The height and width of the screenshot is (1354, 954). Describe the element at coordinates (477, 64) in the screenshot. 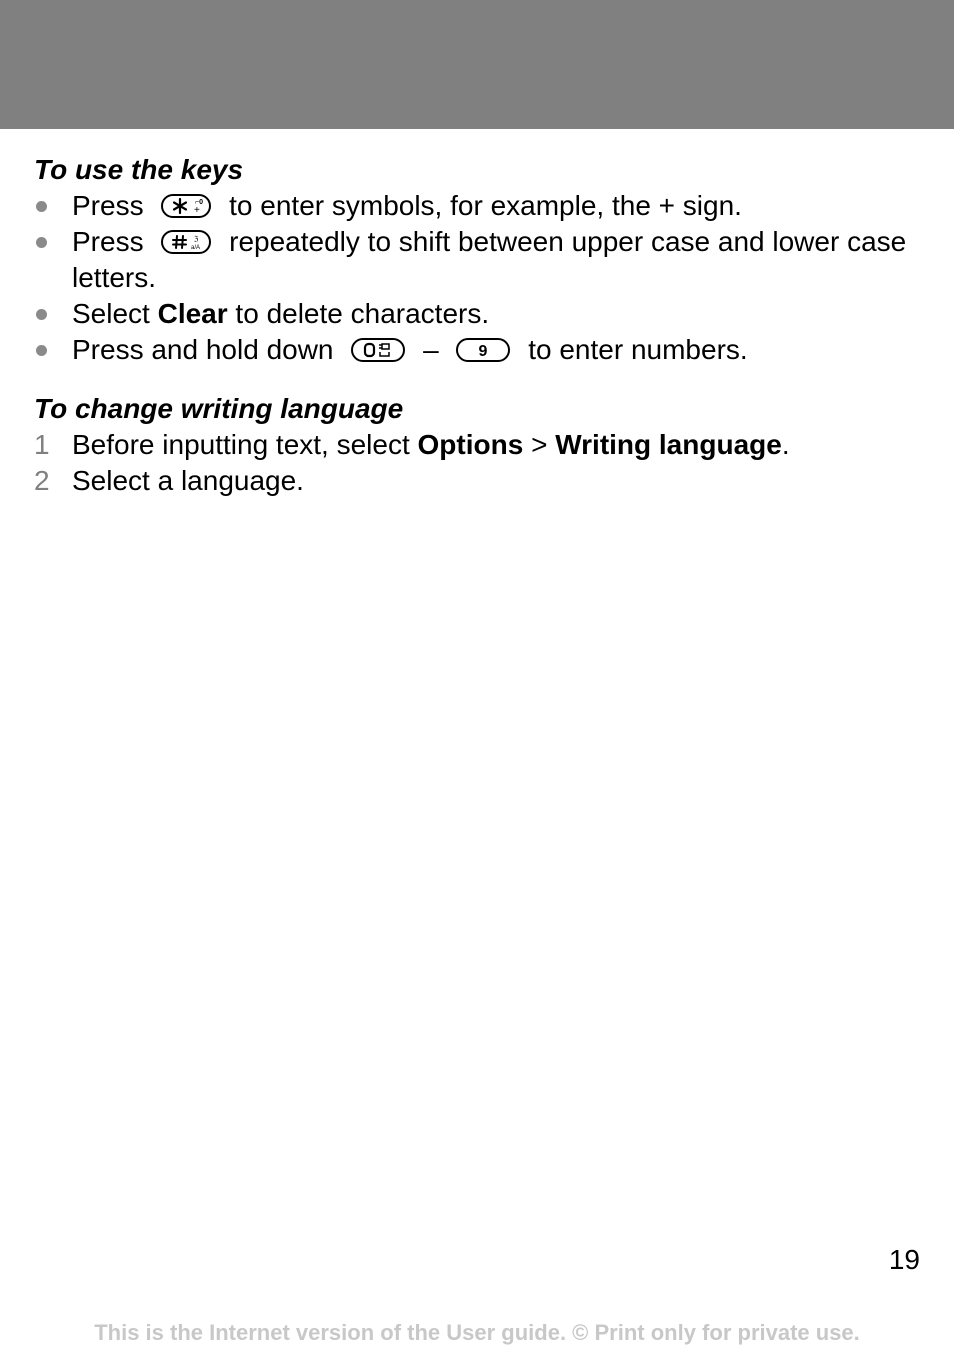

I see `header-band` at that location.